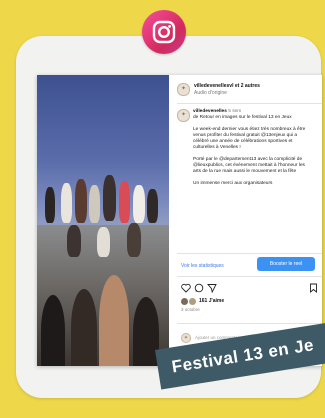 Image resolution: width=325 pixels, height=418 pixels. Describe the element at coordinates (286, 264) in the screenshot. I see `boost-reel-button: Booster le reel` at that location.